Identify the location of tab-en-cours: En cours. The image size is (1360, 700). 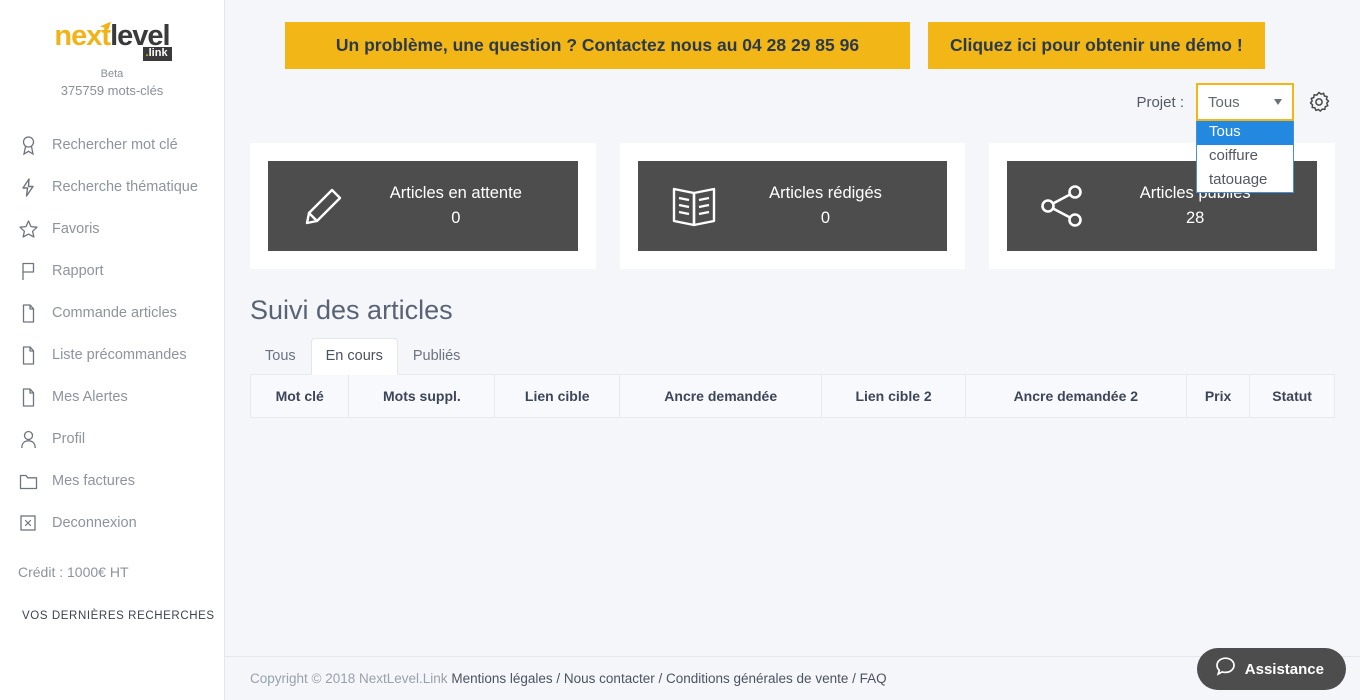
(354, 356).